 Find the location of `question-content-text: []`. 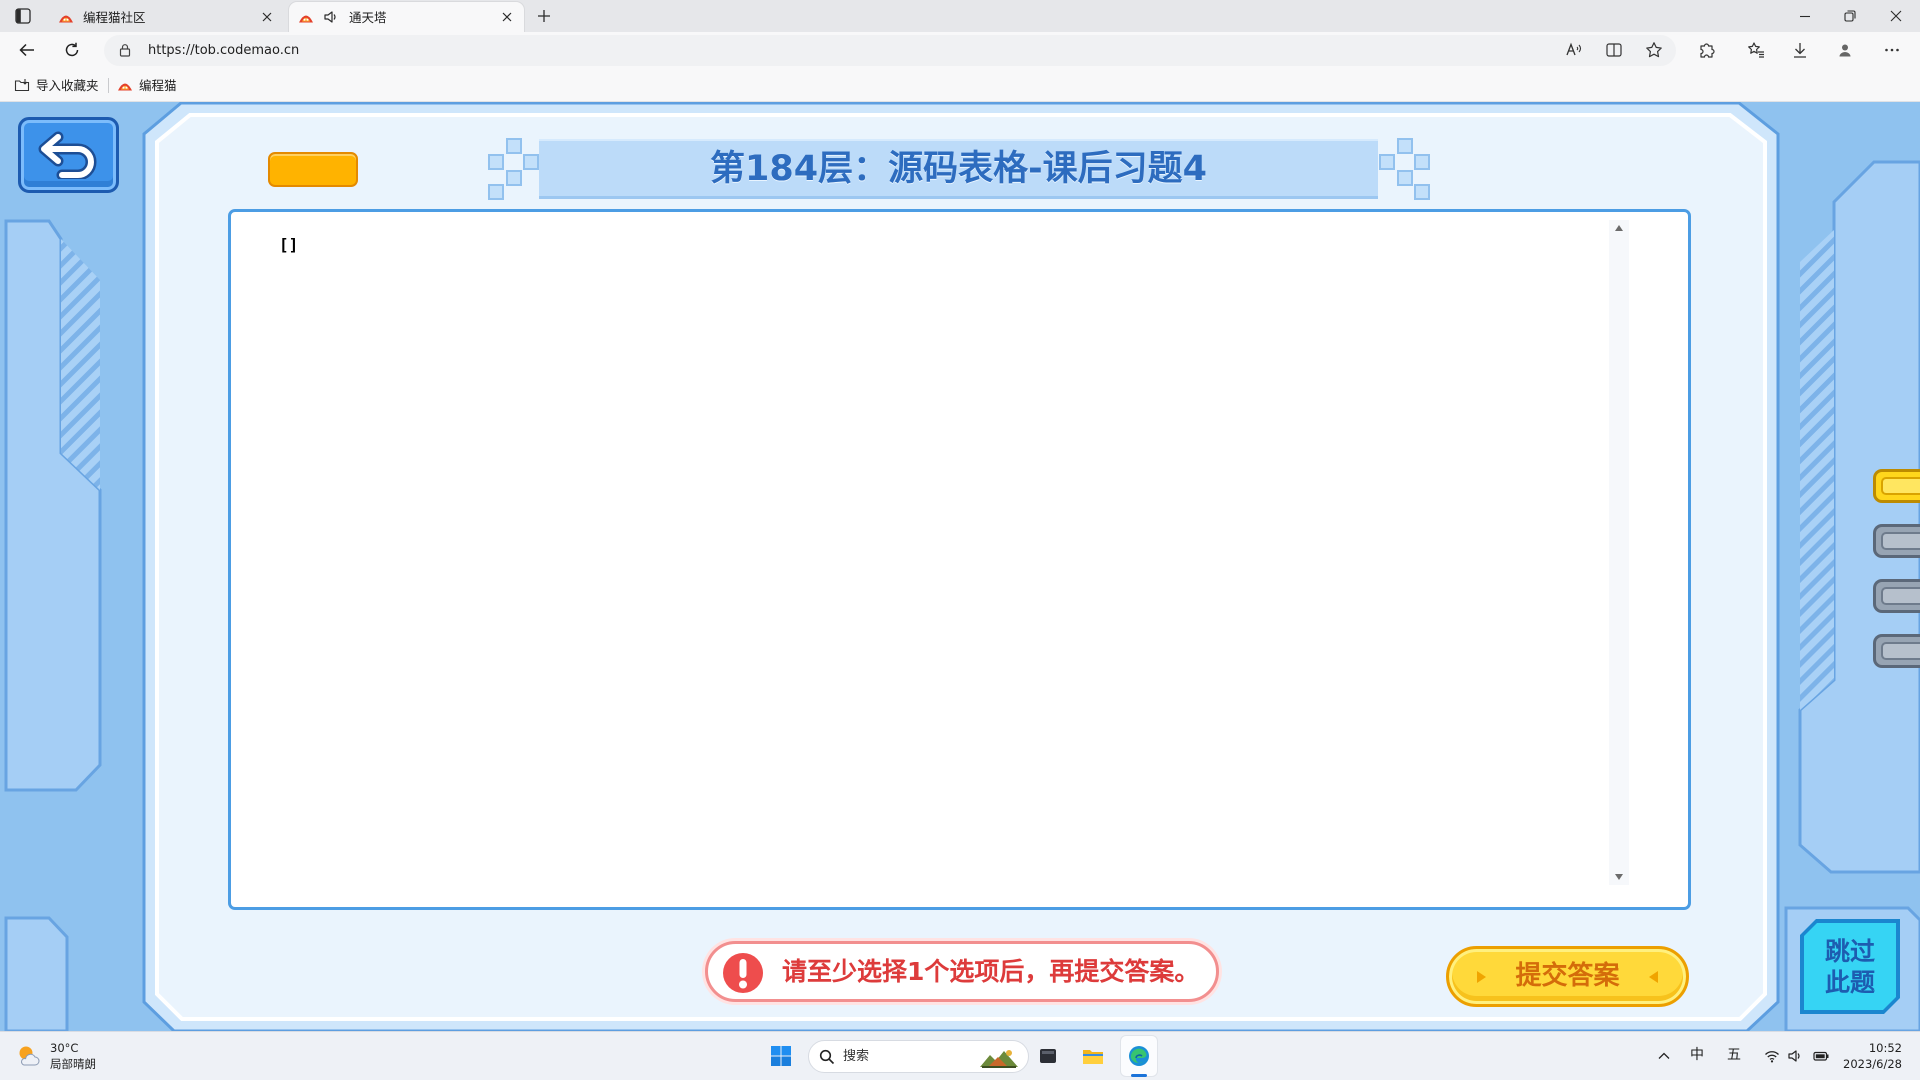

question-content-text: [] is located at coordinates (289, 244).